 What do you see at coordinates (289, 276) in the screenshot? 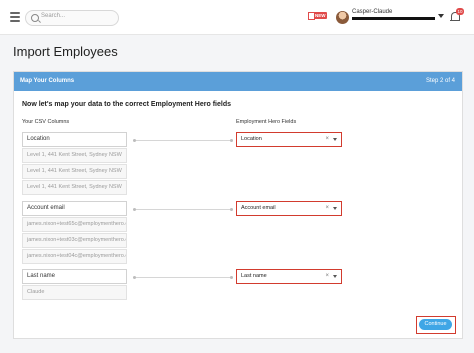
I see `hero-field-select: Last name ×` at bounding box center [289, 276].